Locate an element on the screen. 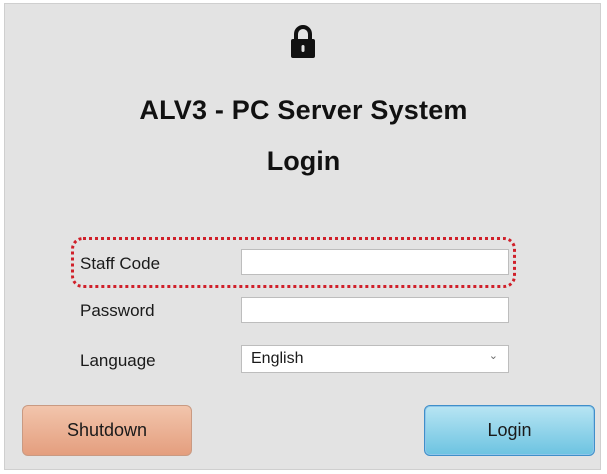  language-selected-value: English is located at coordinates (277, 358).